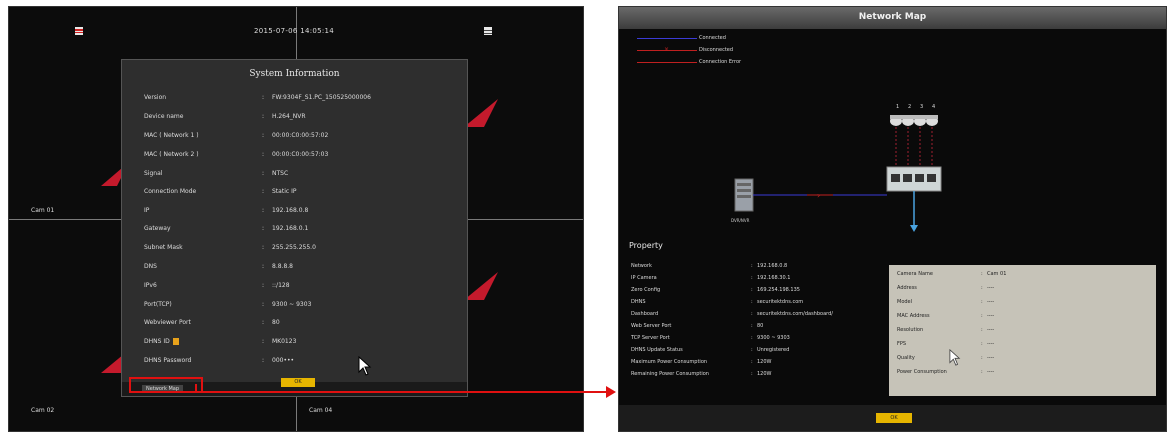 The image size is (1169, 435). Describe the element at coordinates (934, 107) in the screenshot. I see `port-number: 4` at that location.